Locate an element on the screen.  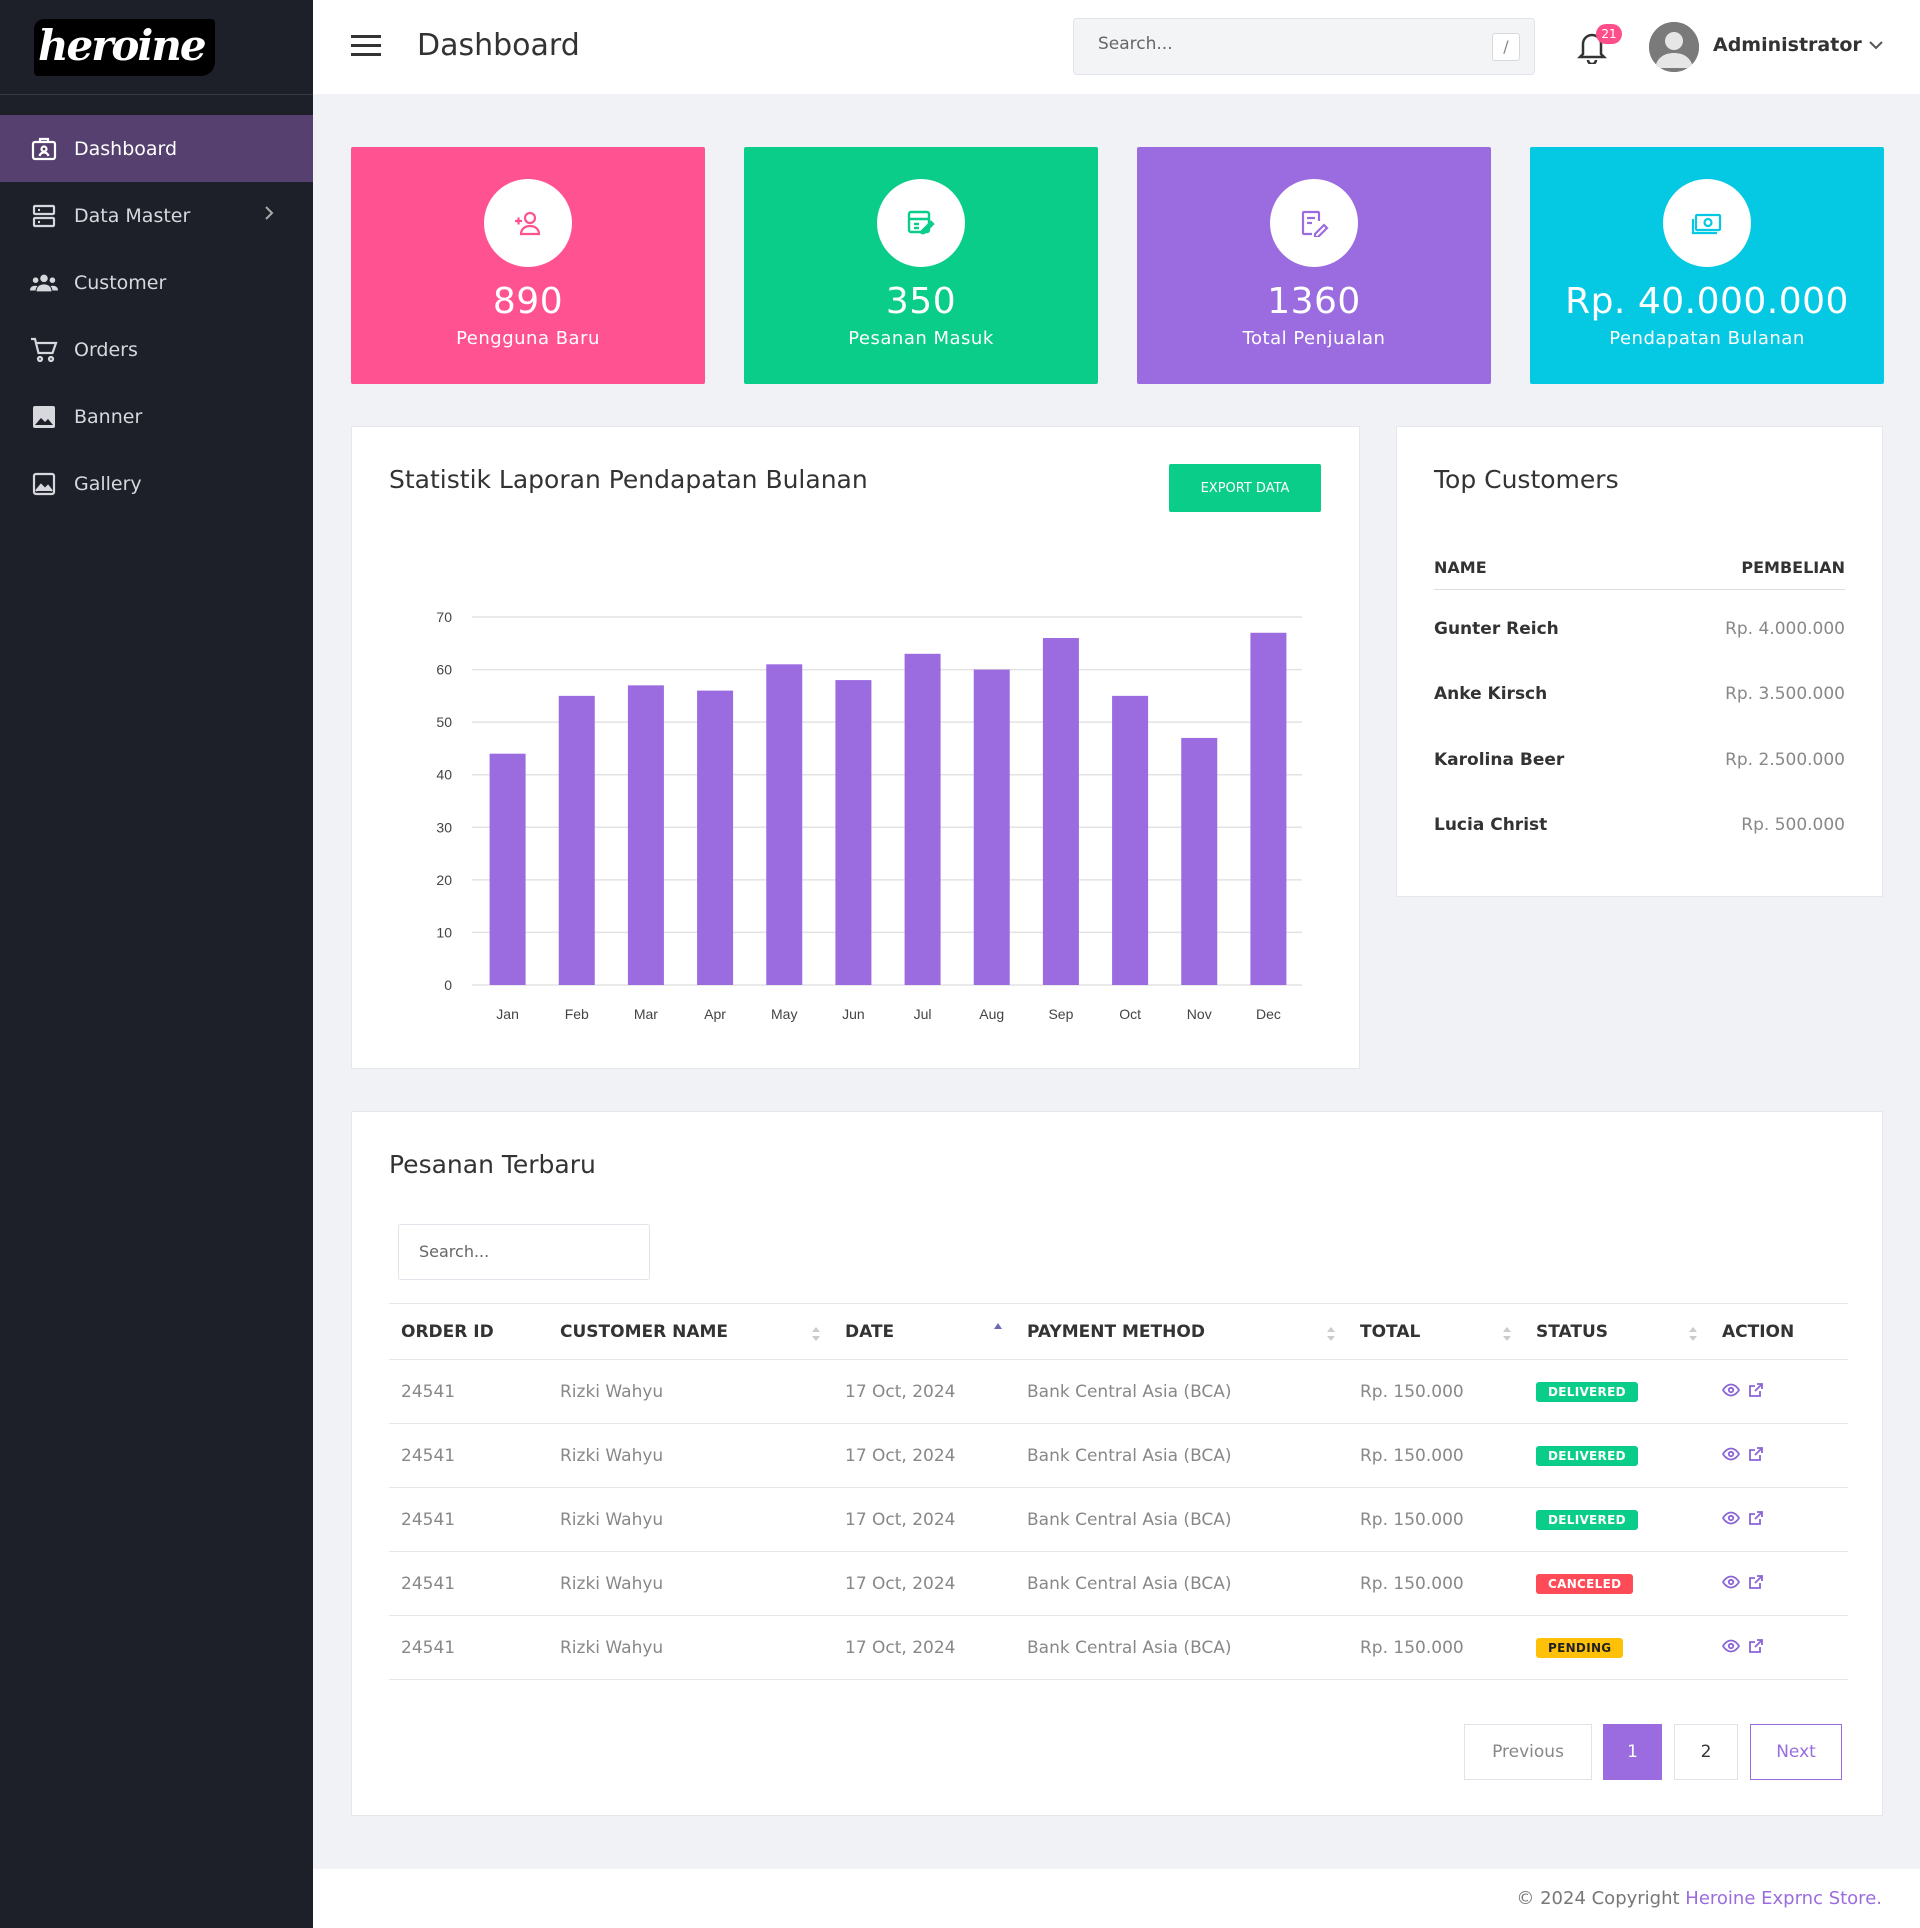
x-tick-label: Aug is located at coordinates (991, 1014).